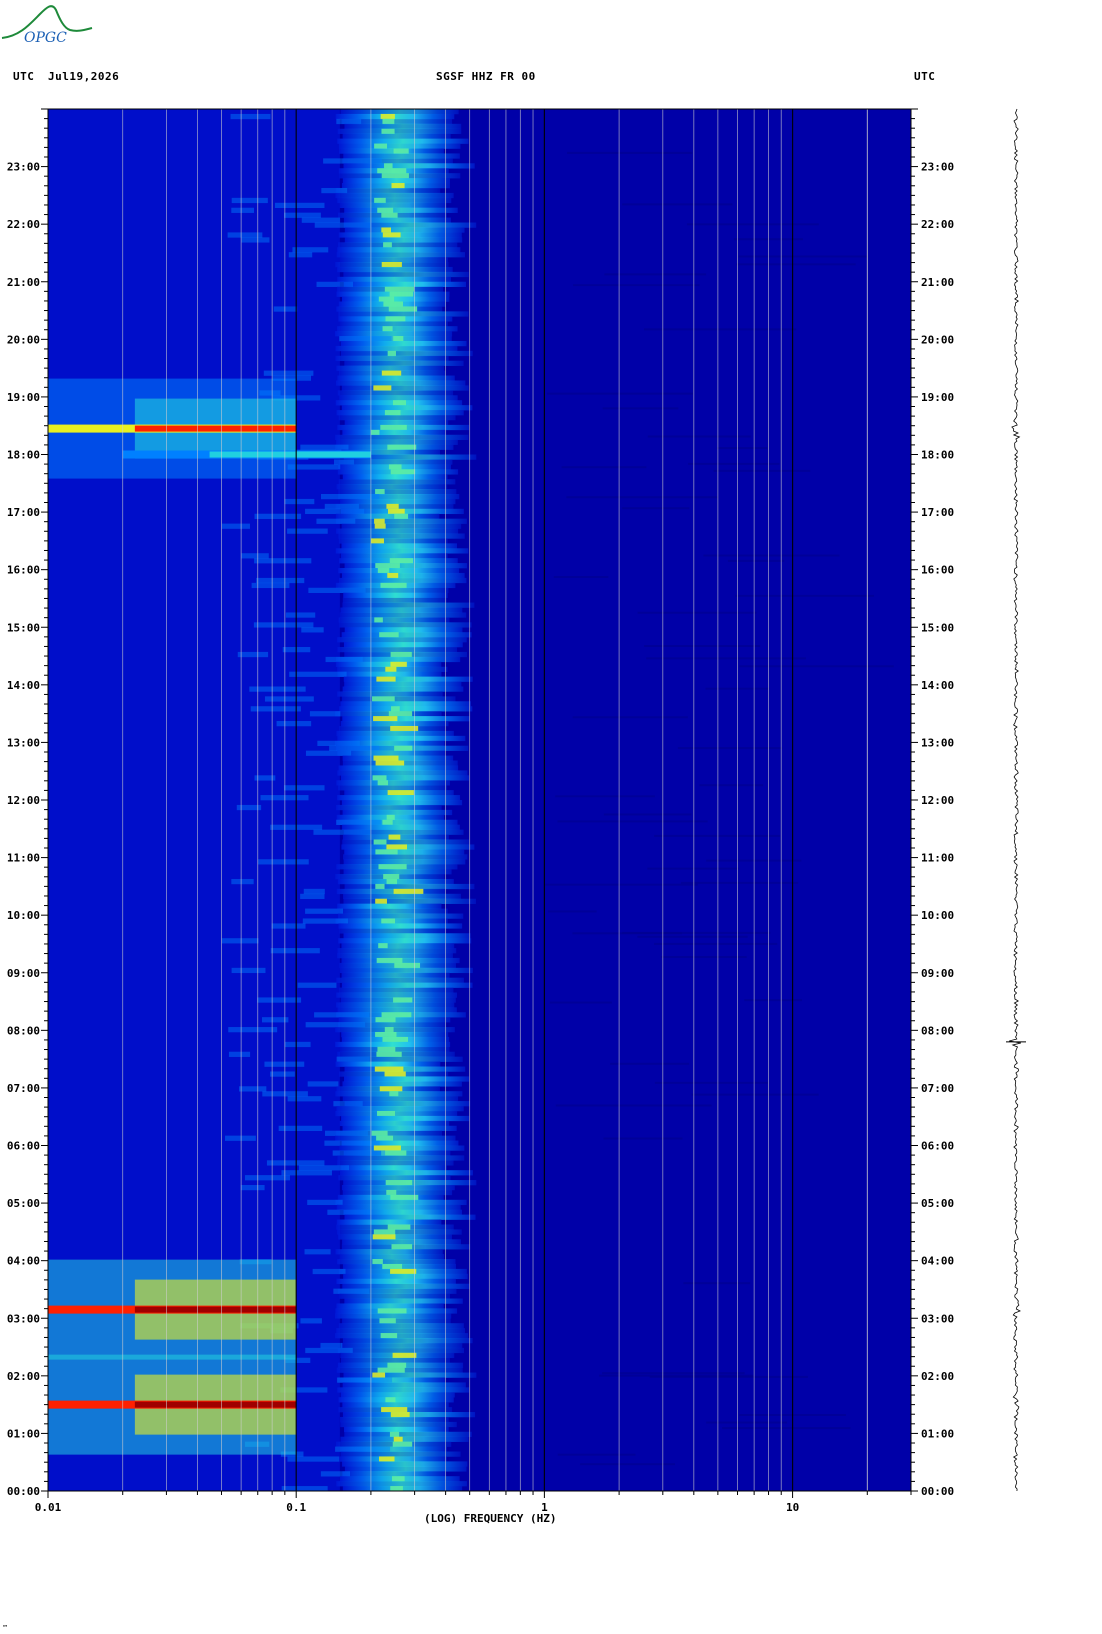  Describe the element at coordinates (23, 570) in the screenshot. I see `y-tick-label-left: 16:00` at that location.